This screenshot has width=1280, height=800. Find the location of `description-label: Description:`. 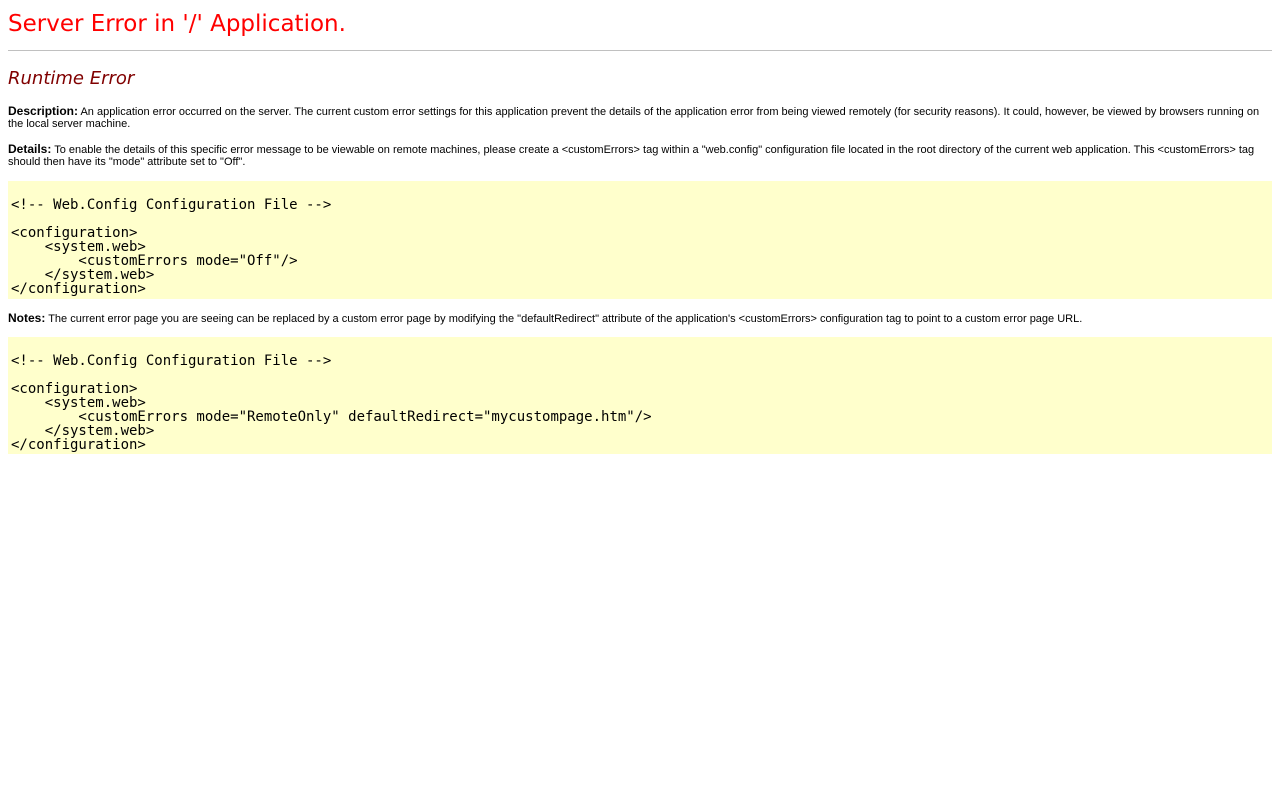

description-label: Description: is located at coordinates (43, 111).